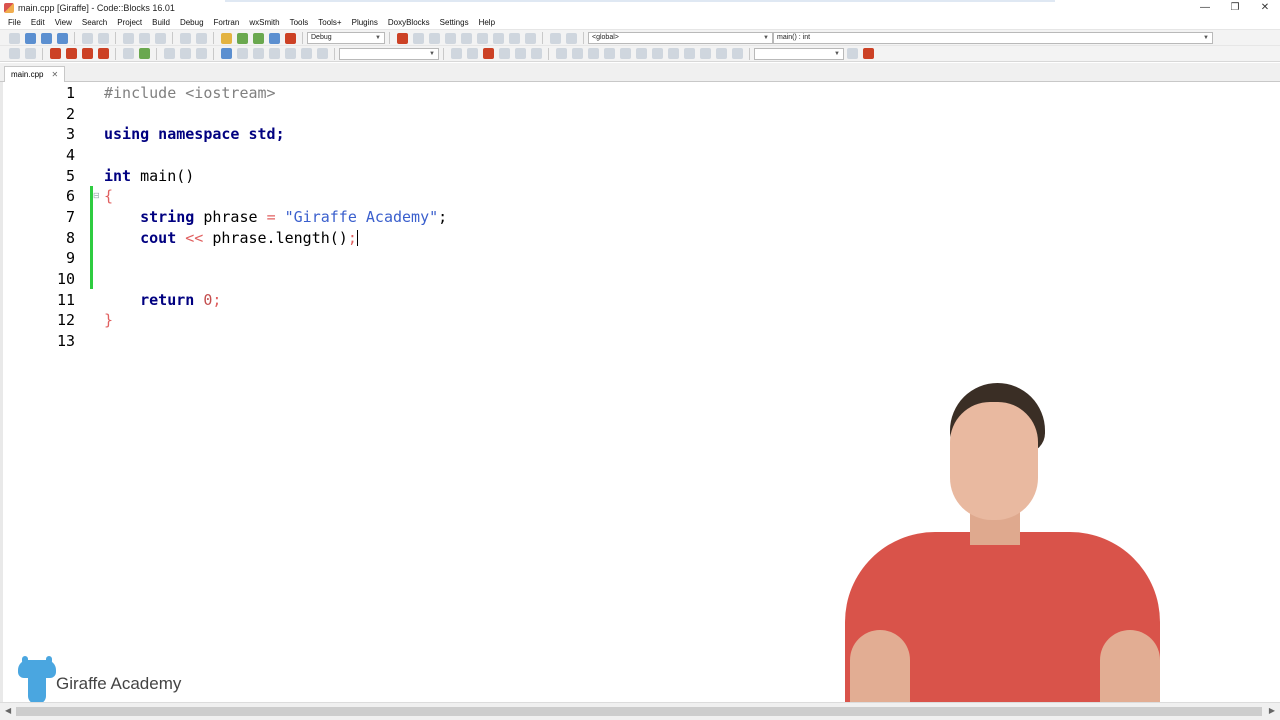 The height and width of the screenshot is (720, 1280). I want to click on build-and-run-icon, so click(258, 38).